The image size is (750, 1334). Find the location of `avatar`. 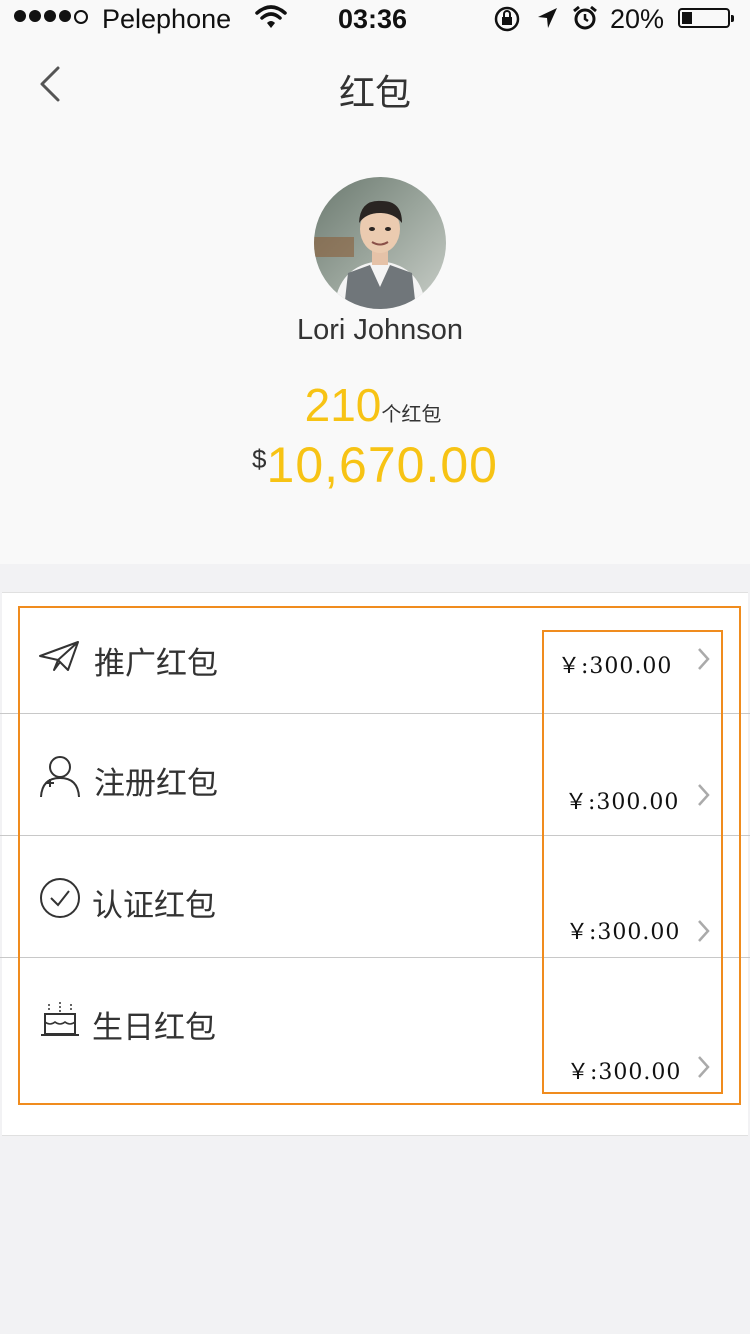

avatar is located at coordinates (380, 243).